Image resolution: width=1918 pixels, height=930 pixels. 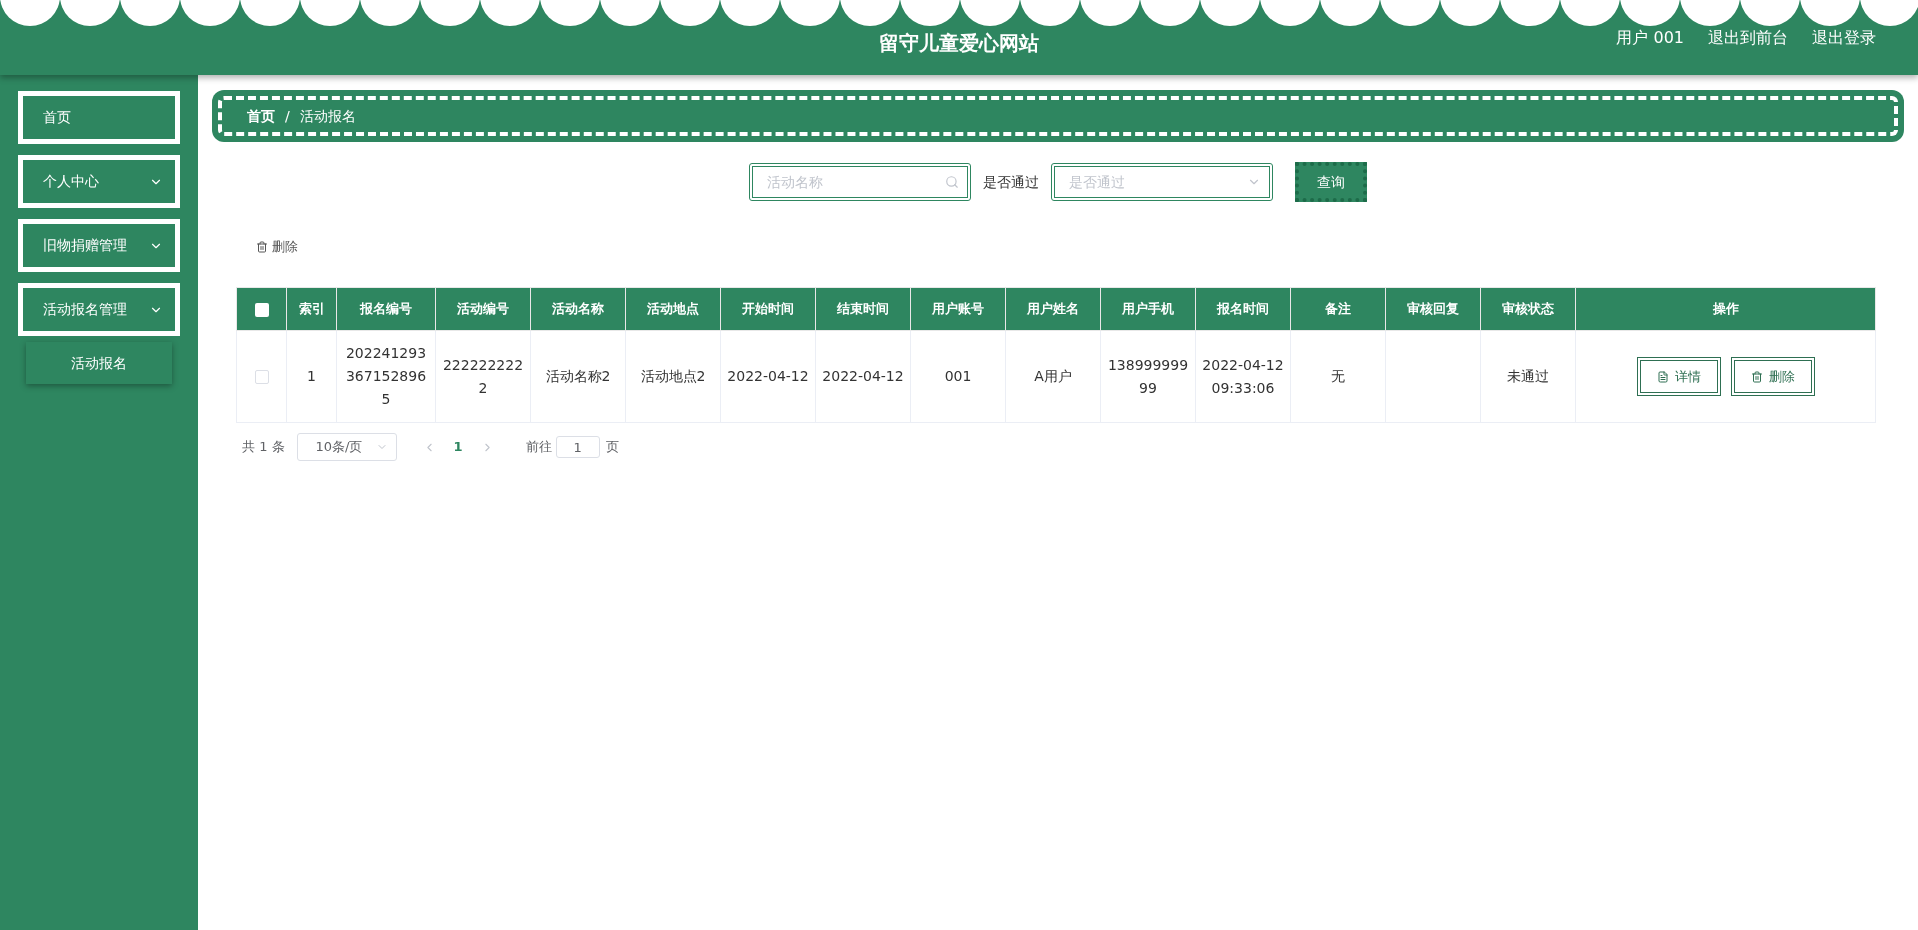 I want to click on column-header: 报名时间, so click(x=1243, y=309).